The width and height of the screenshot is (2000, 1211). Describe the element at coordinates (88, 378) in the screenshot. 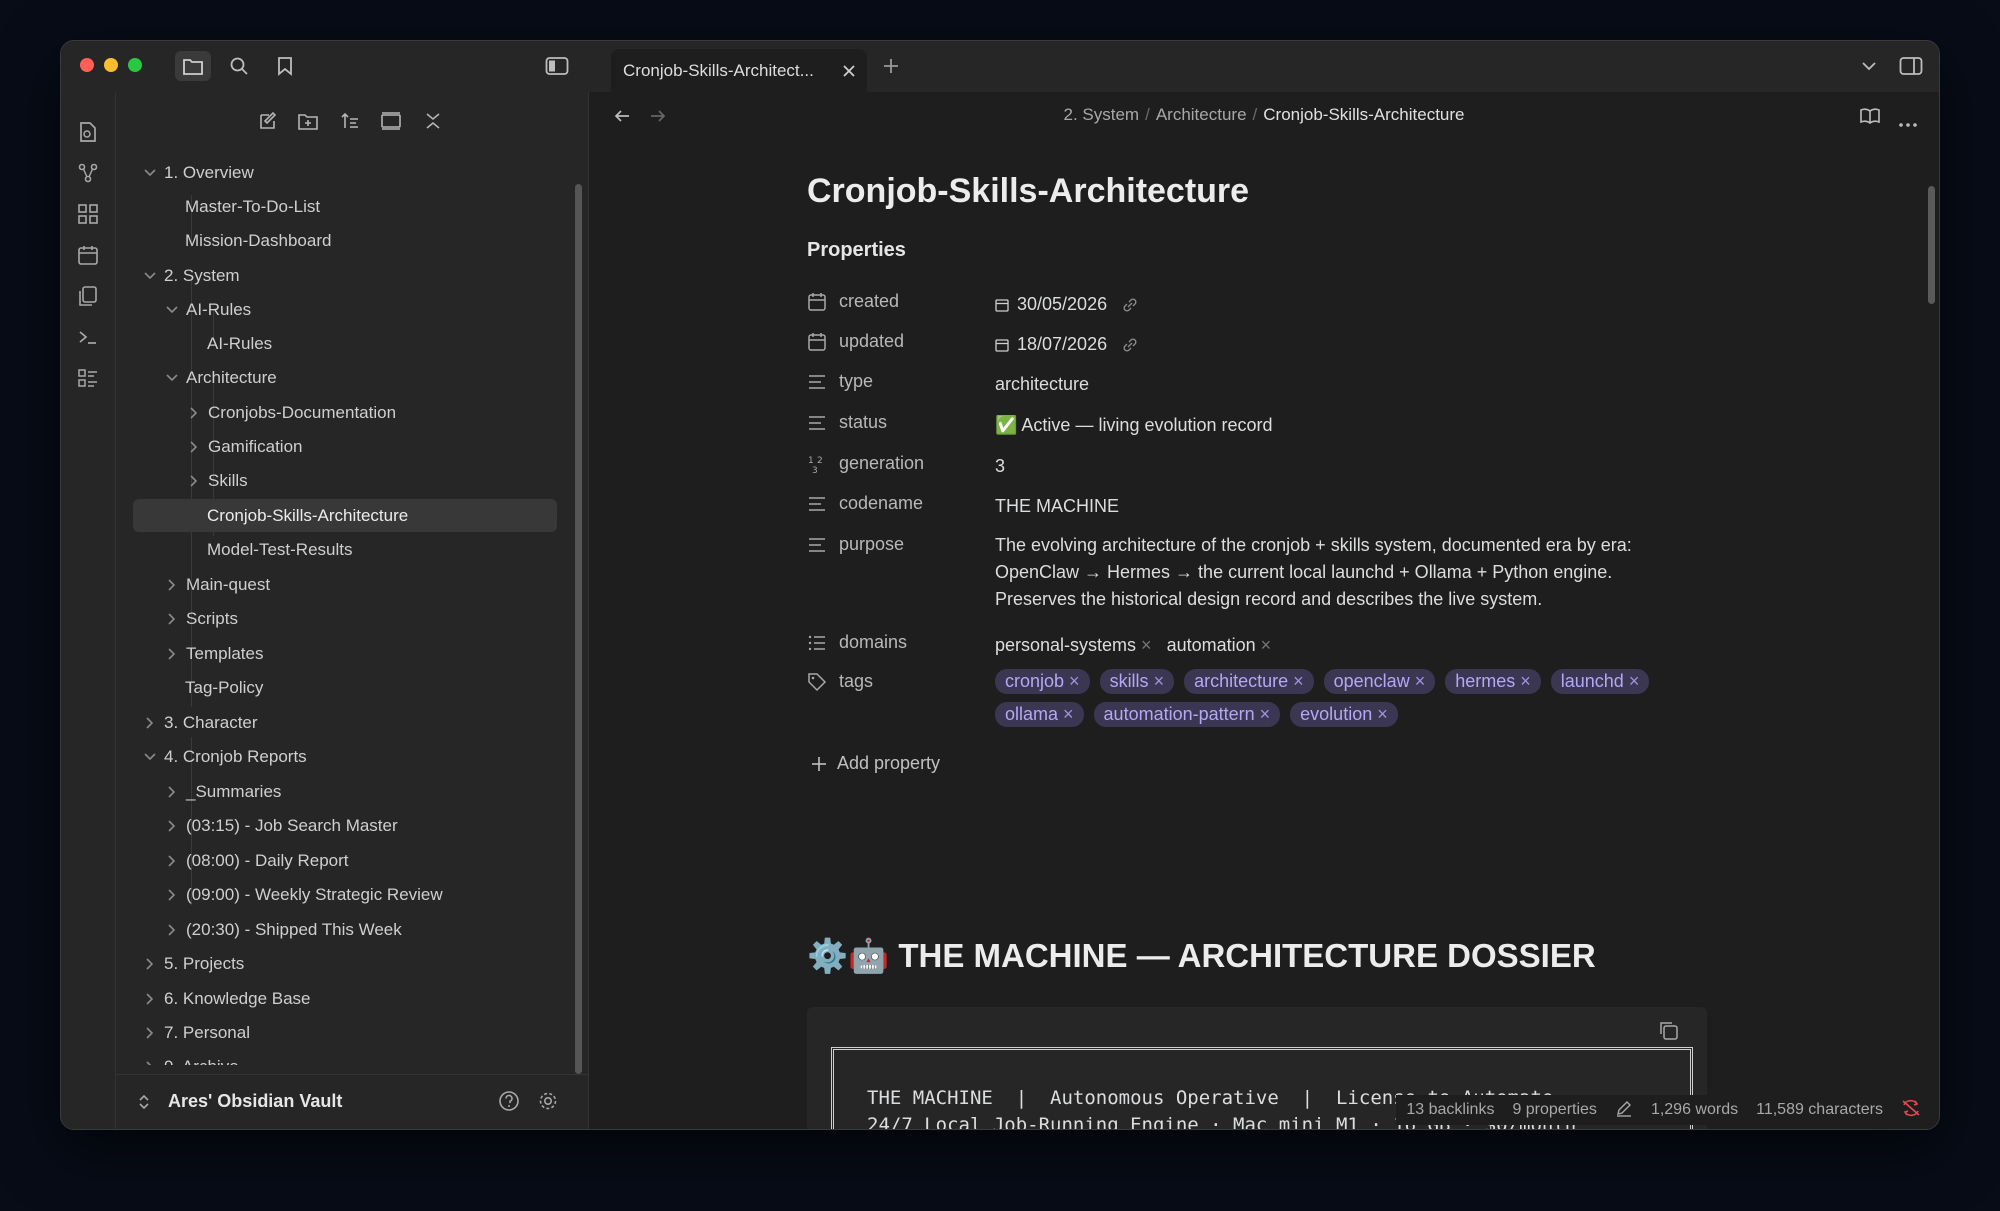

I see `bases-icon` at that location.